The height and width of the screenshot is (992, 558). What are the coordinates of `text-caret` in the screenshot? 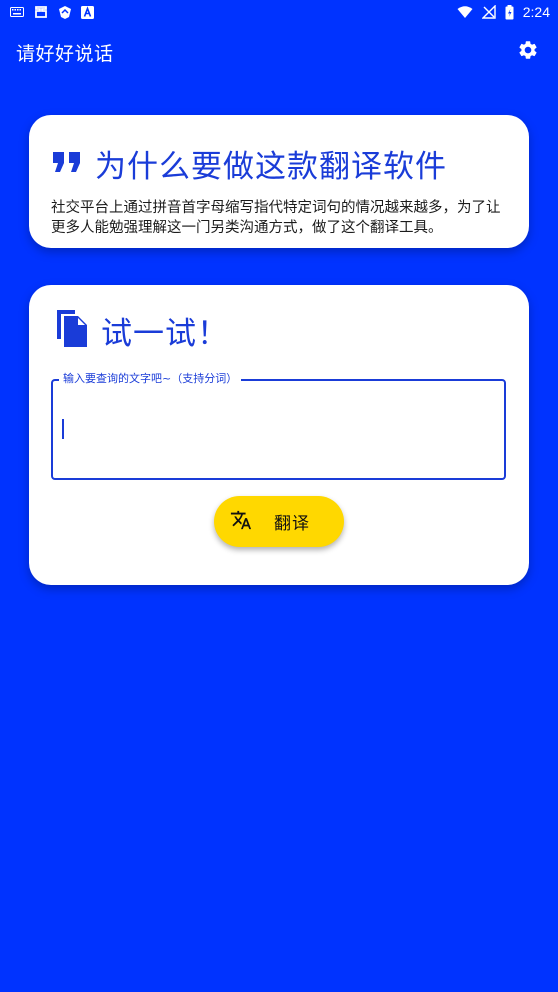 It's located at (63, 429).